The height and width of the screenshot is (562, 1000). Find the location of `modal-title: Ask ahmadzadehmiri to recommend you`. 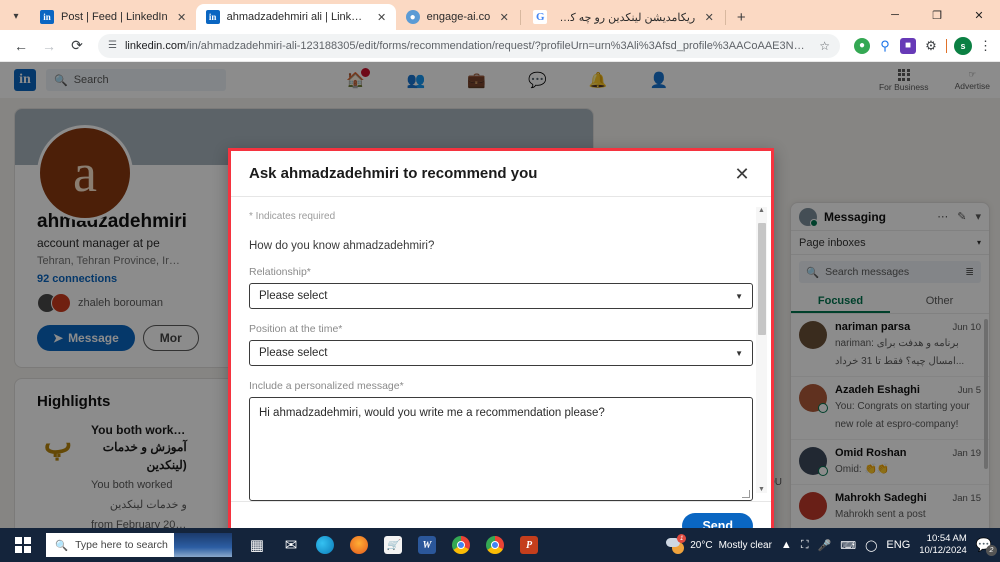

modal-title: Ask ahmadzadehmiri to recommend you is located at coordinates (393, 173).